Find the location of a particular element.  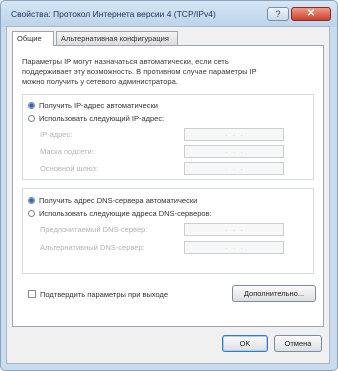

ip-auto-label: Получить IP-адрес автоматически is located at coordinates (98, 105).